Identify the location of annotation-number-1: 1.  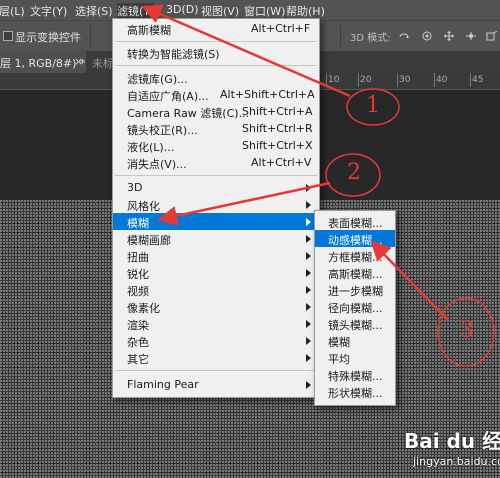
(373, 105).